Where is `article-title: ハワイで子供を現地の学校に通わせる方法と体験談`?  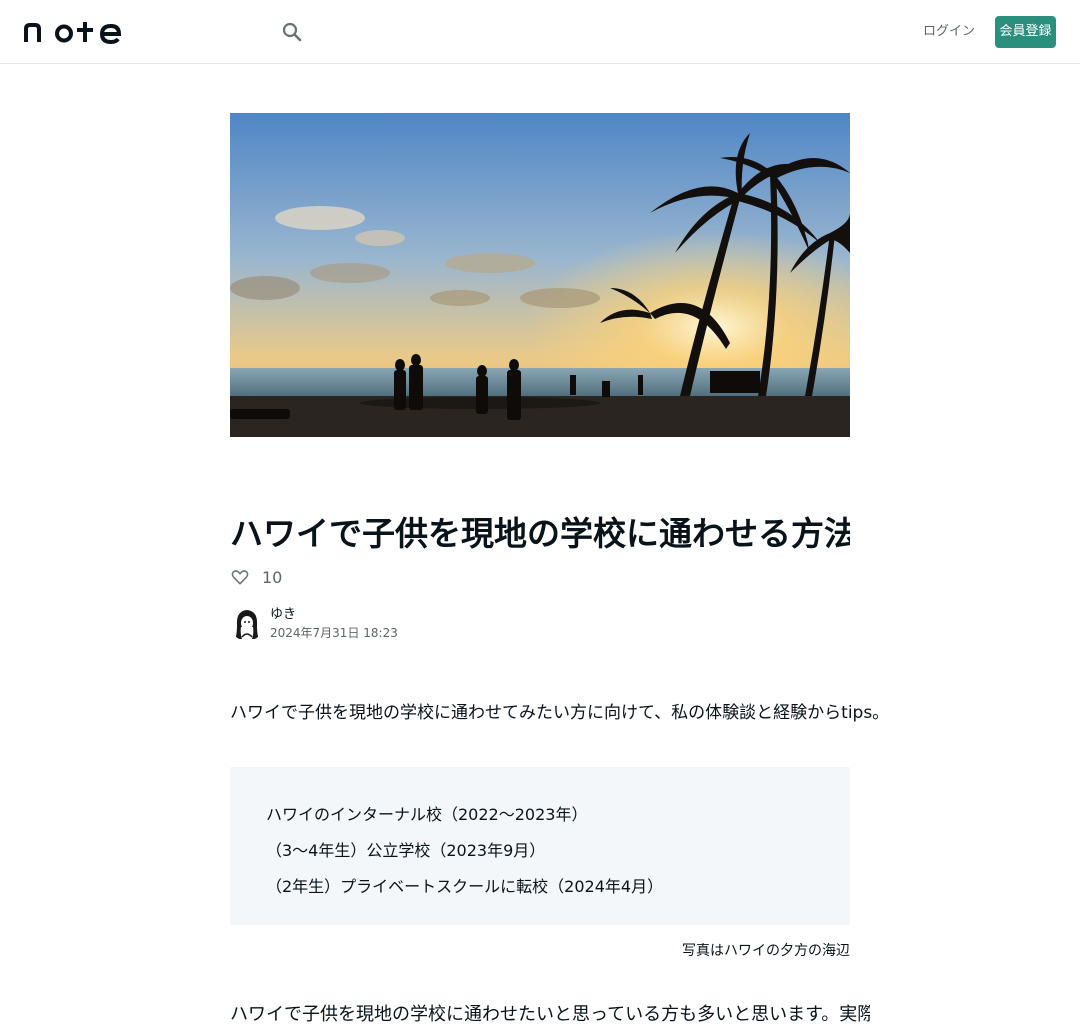 article-title: ハワイで子供を現地の学校に通わせる方法と体験談 is located at coordinates (540, 533).